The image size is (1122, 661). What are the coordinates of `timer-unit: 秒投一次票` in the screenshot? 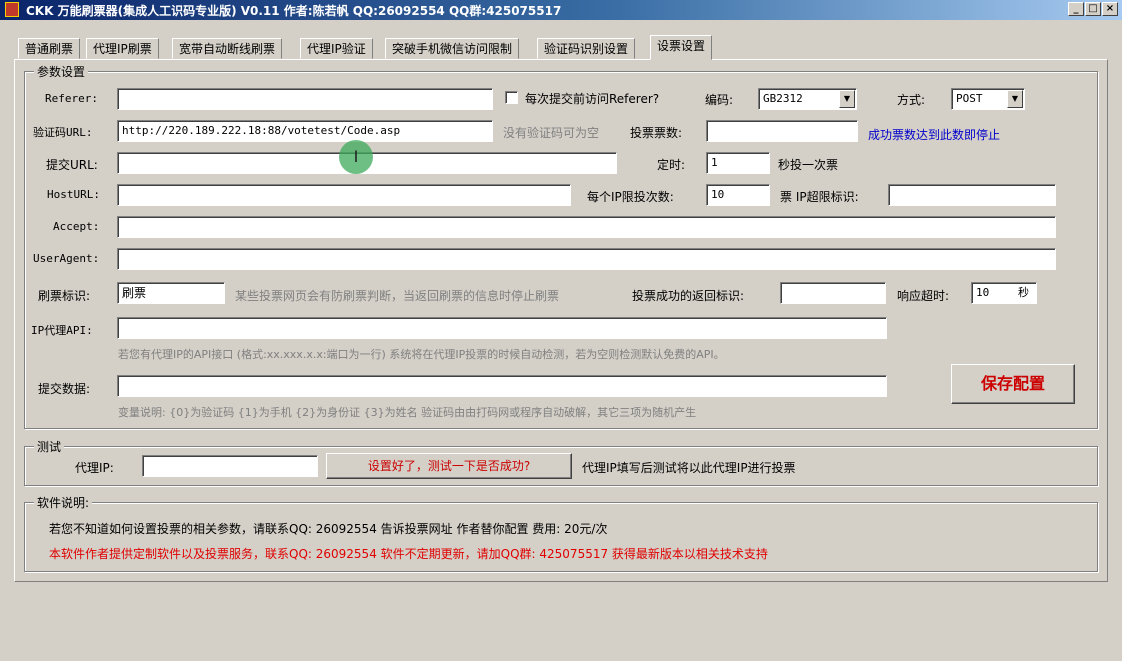 It's located at (808, 165).